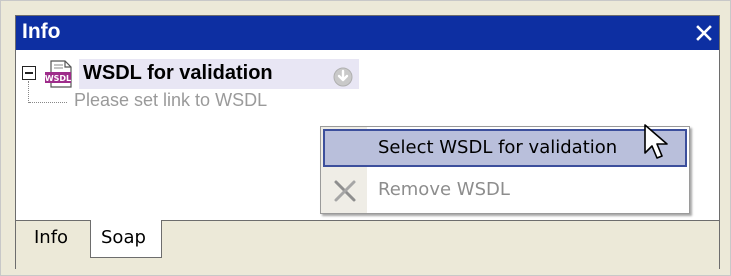 This screenshot has height=276, width=731. I want to click on menu-item-select-wsdl: Select WSDL for validation, so click(505, 148).